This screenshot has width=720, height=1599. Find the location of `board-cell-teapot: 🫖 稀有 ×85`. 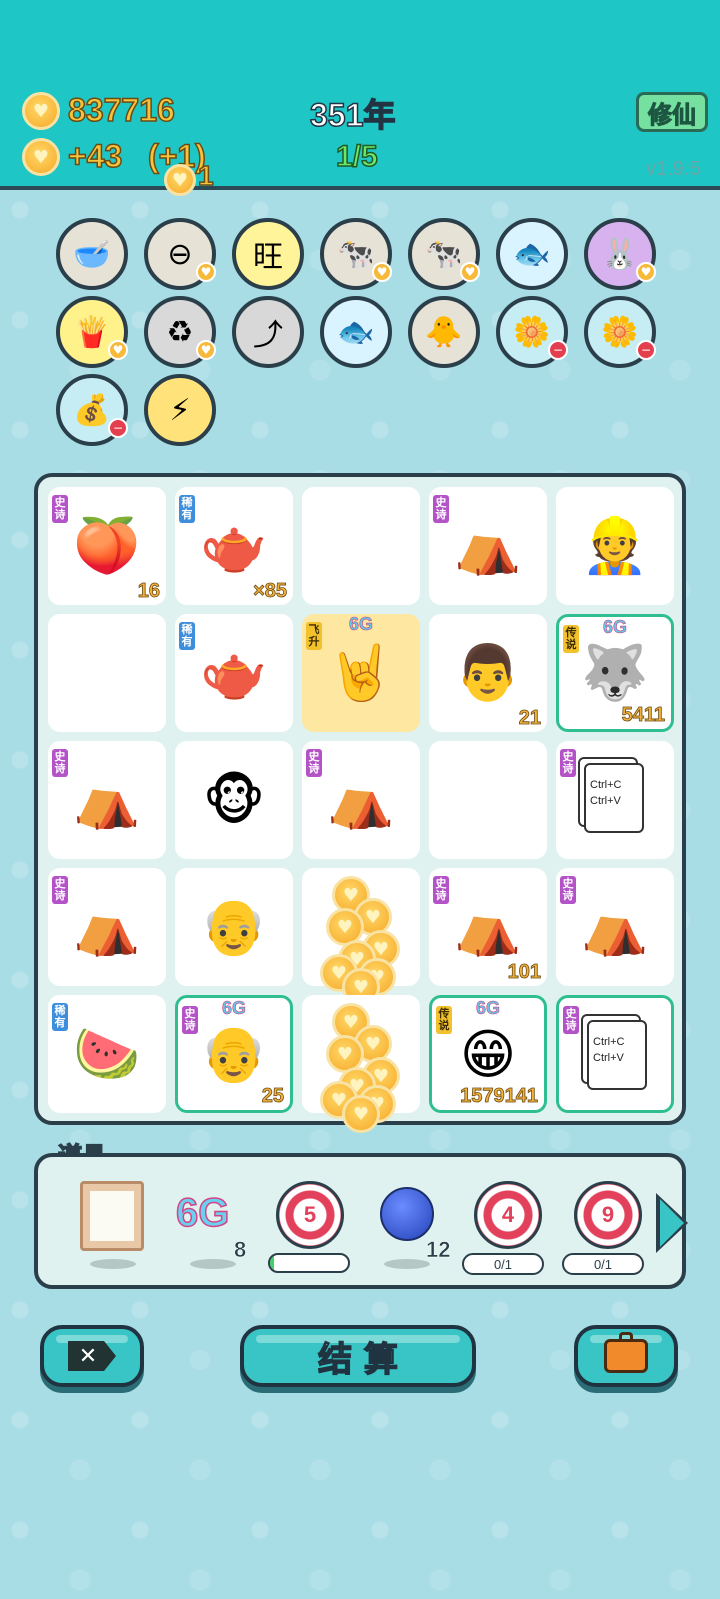

board-cell-teapot: 🫖 稀有 ×85 is located at coordinates (234, 546).